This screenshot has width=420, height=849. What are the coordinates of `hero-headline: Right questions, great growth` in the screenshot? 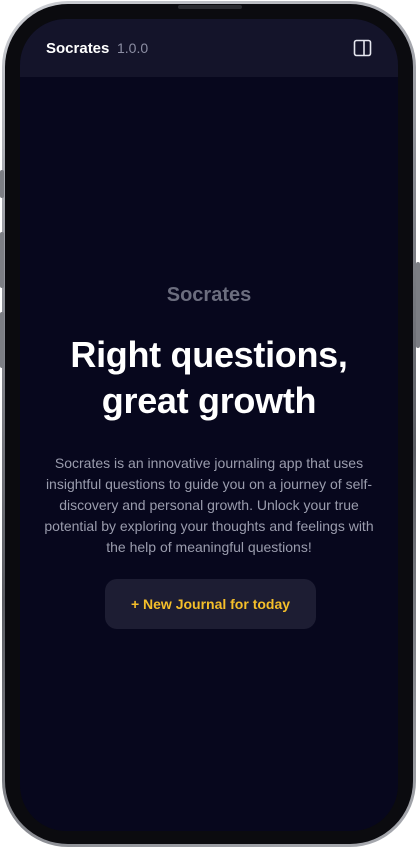 It's located at (209, 378).